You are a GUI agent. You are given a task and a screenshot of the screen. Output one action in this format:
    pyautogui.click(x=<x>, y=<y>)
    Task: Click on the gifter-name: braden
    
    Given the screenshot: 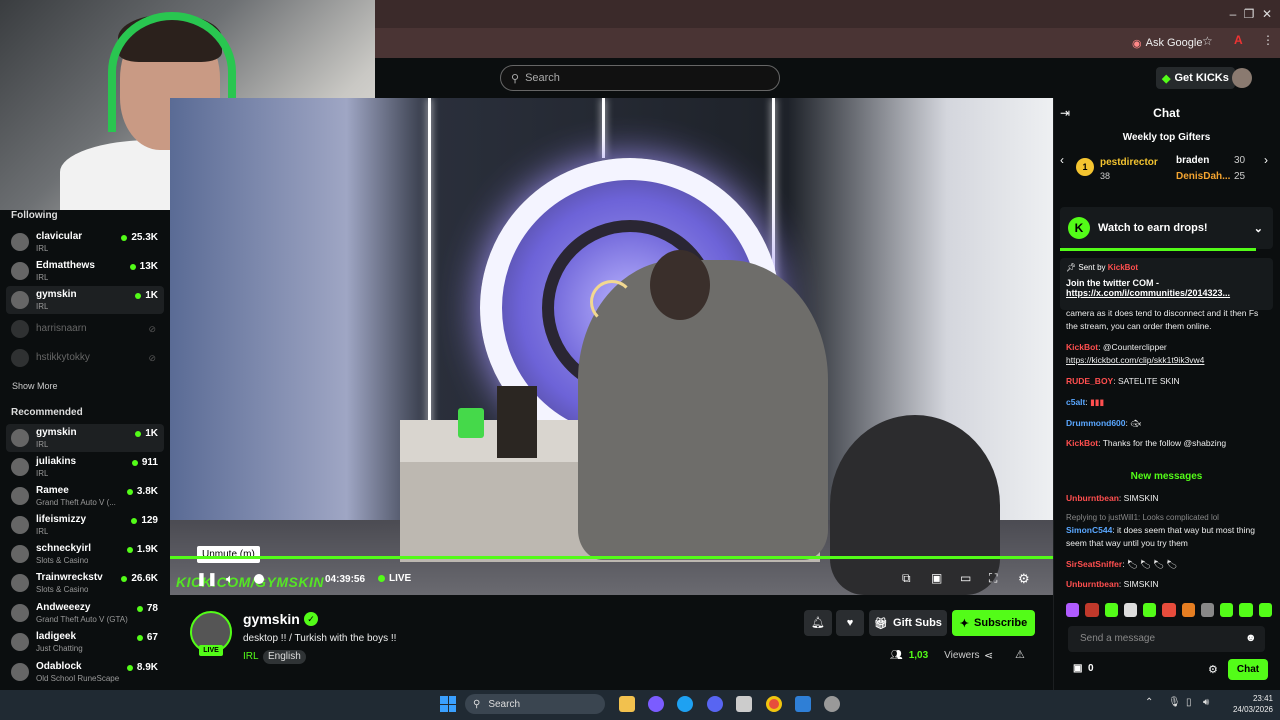 What is the action you would take?
    pyautogui.click(x=1192, y=160)
    